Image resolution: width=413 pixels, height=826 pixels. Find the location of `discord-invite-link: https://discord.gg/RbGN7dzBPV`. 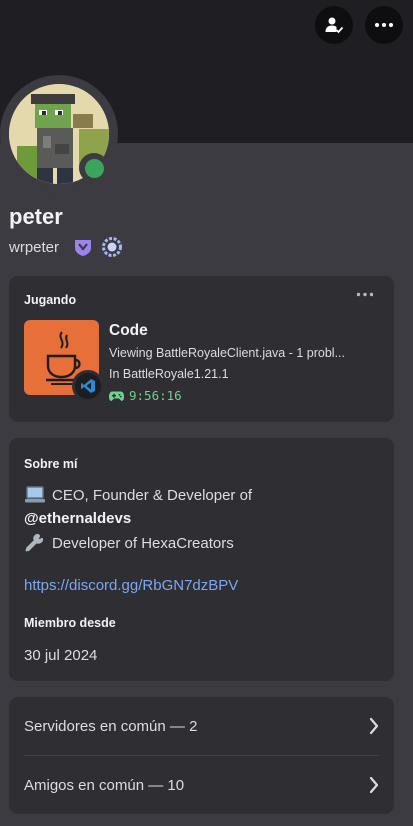

discord-invite-link: https://discord.gg/RbGN7dzBPV is located at coordinates (131, 585).